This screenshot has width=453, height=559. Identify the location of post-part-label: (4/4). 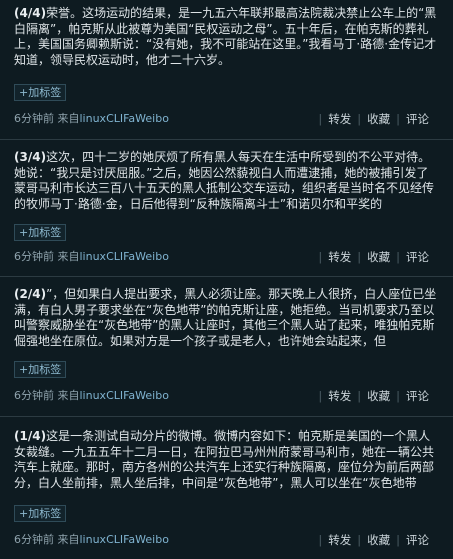
(30, 13).